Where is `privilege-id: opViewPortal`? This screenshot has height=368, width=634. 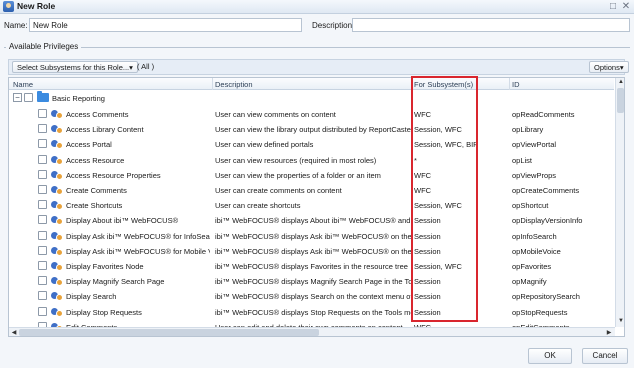
privilege-id: opViewPortal is located at coordinates (534, 145).